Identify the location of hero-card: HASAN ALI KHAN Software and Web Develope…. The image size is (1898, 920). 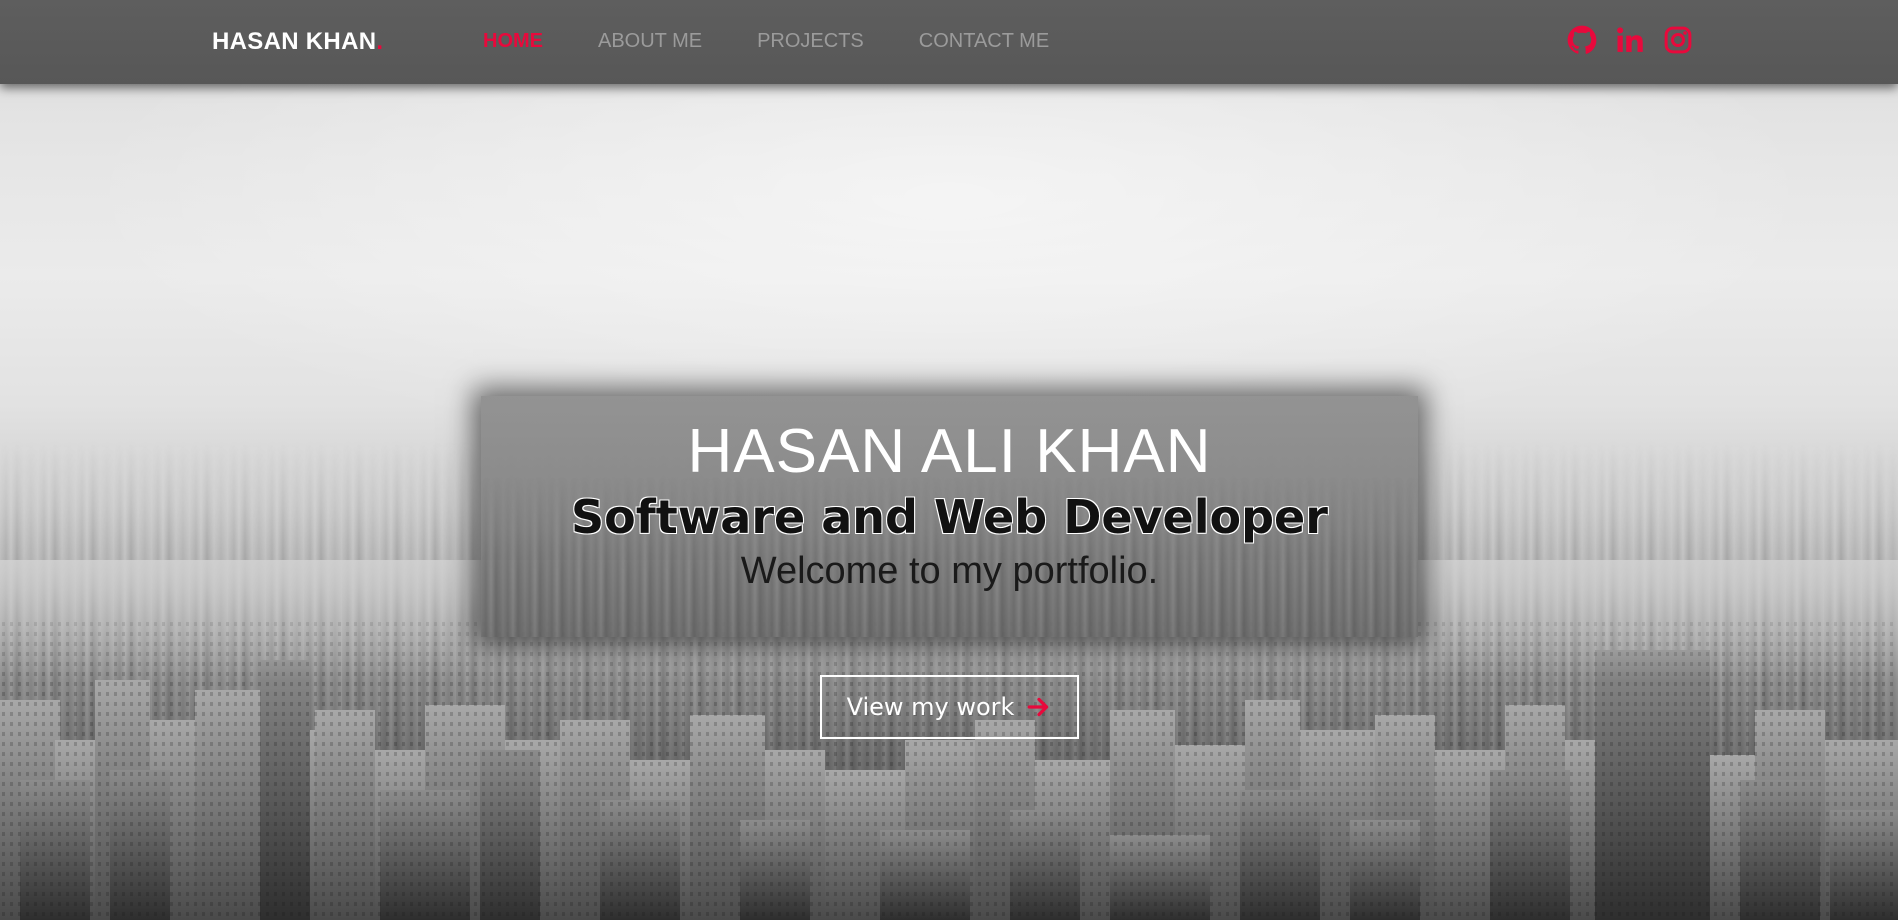
(949, 516).